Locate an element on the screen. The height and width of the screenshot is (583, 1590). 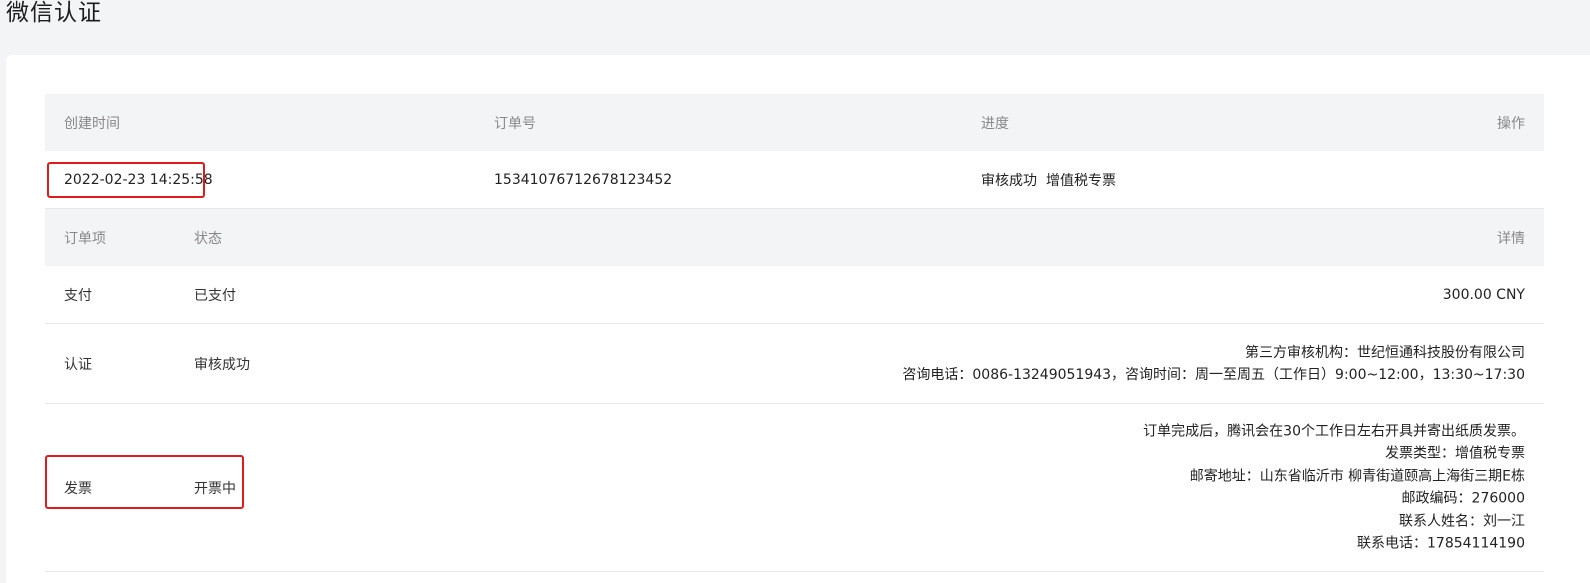
item-name: 发票 is located at coordinates (78, 488).